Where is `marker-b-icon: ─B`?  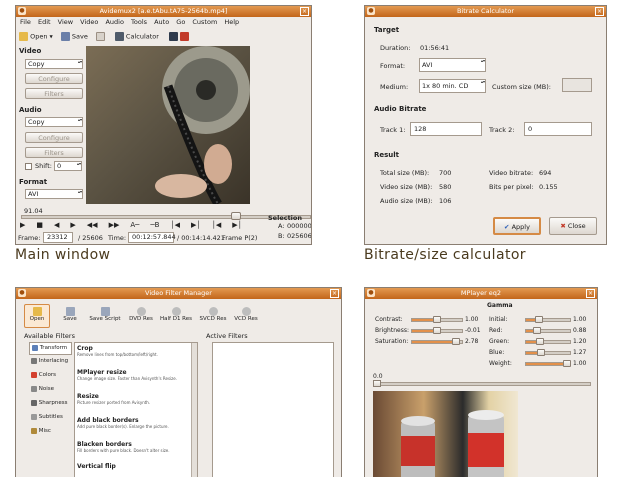 marker-b-icon: ─B is located at coordinates (154, 225).